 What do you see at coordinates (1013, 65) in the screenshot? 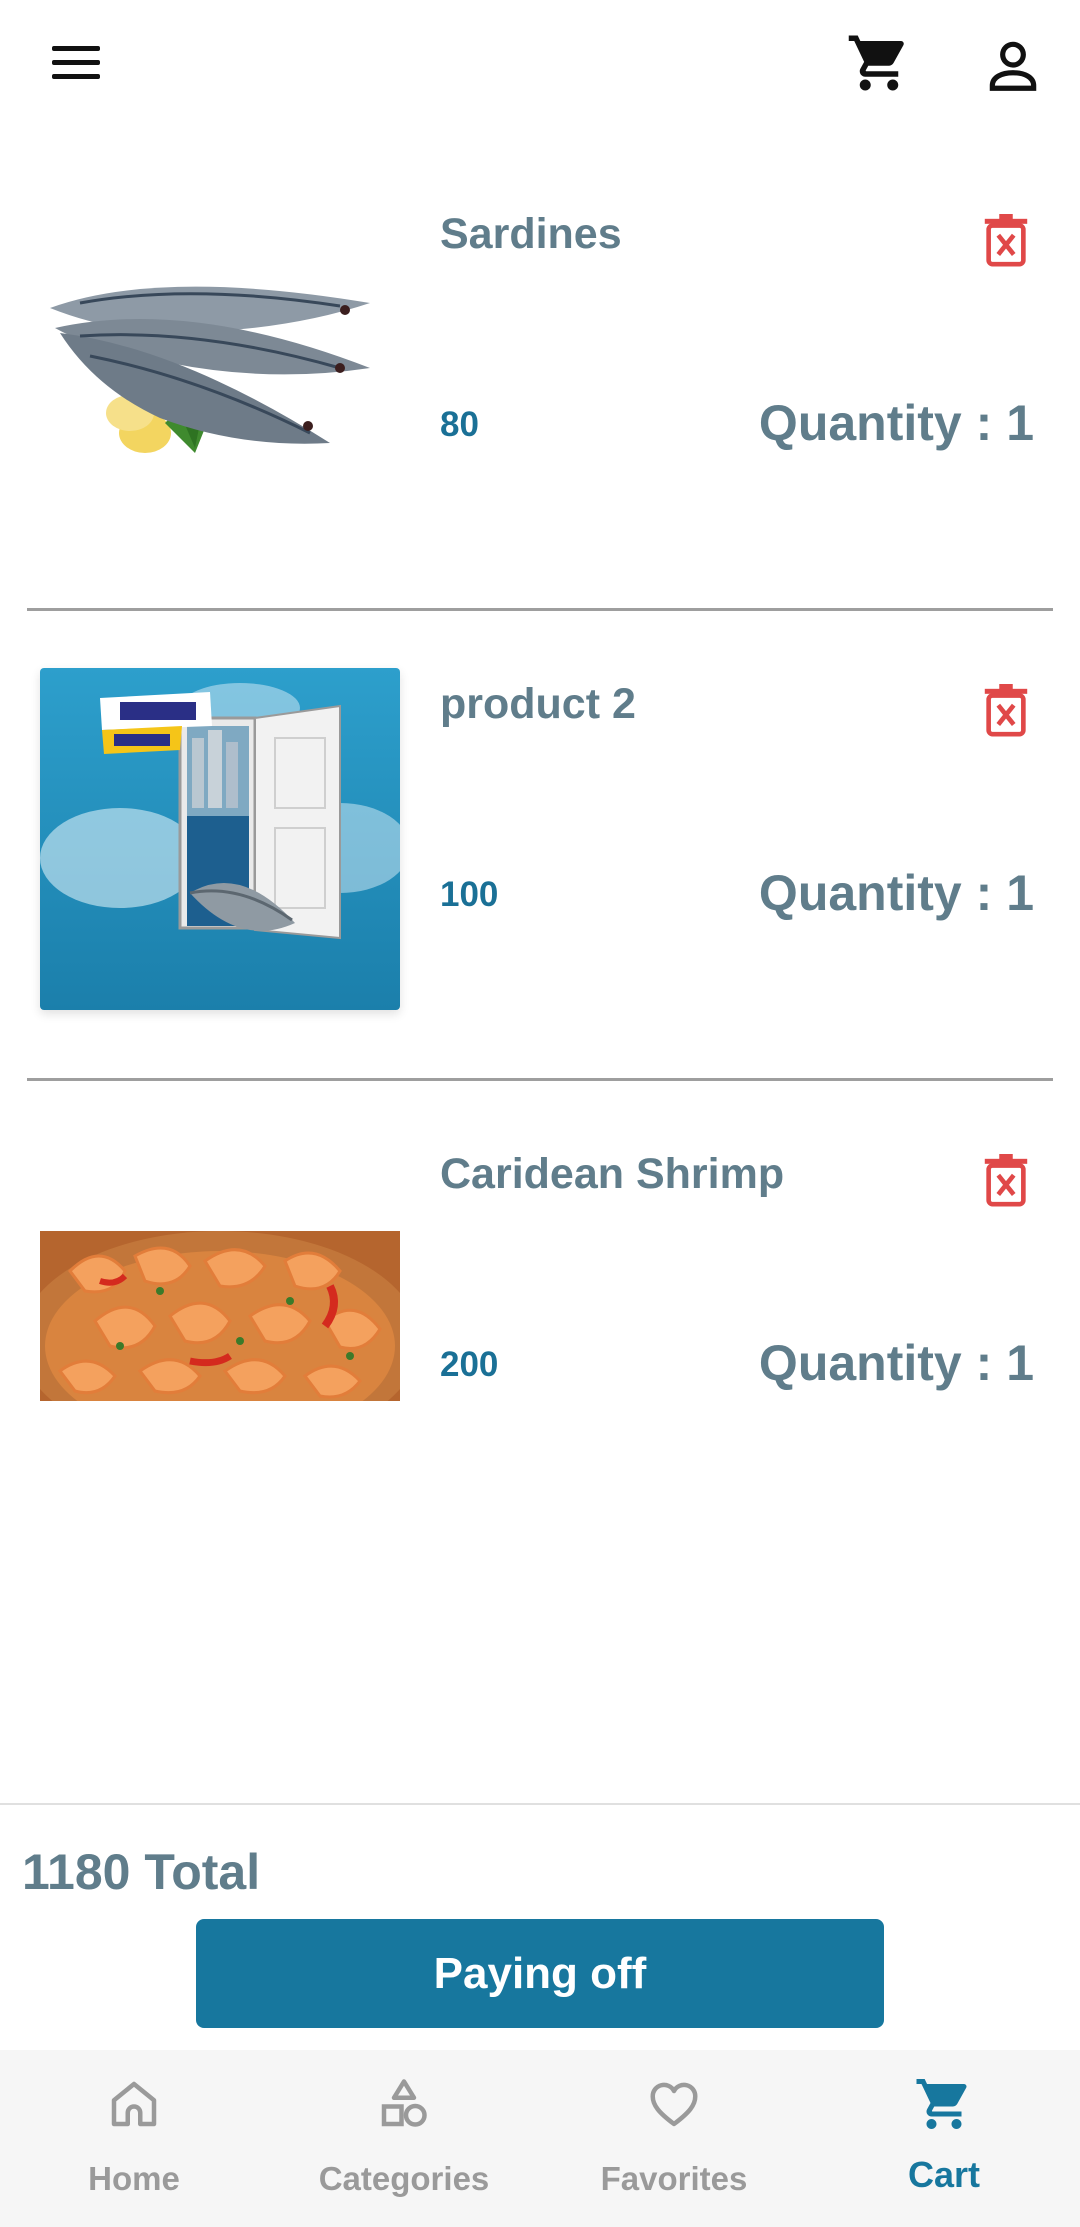
I see `account-icon` at bounding box center [1013, 65].